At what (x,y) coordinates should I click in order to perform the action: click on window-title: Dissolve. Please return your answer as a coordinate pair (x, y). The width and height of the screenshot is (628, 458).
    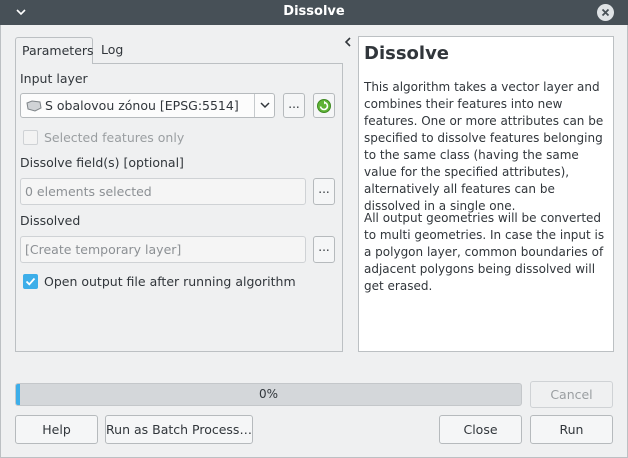
    Looking at the image, I should click on (314, 11).